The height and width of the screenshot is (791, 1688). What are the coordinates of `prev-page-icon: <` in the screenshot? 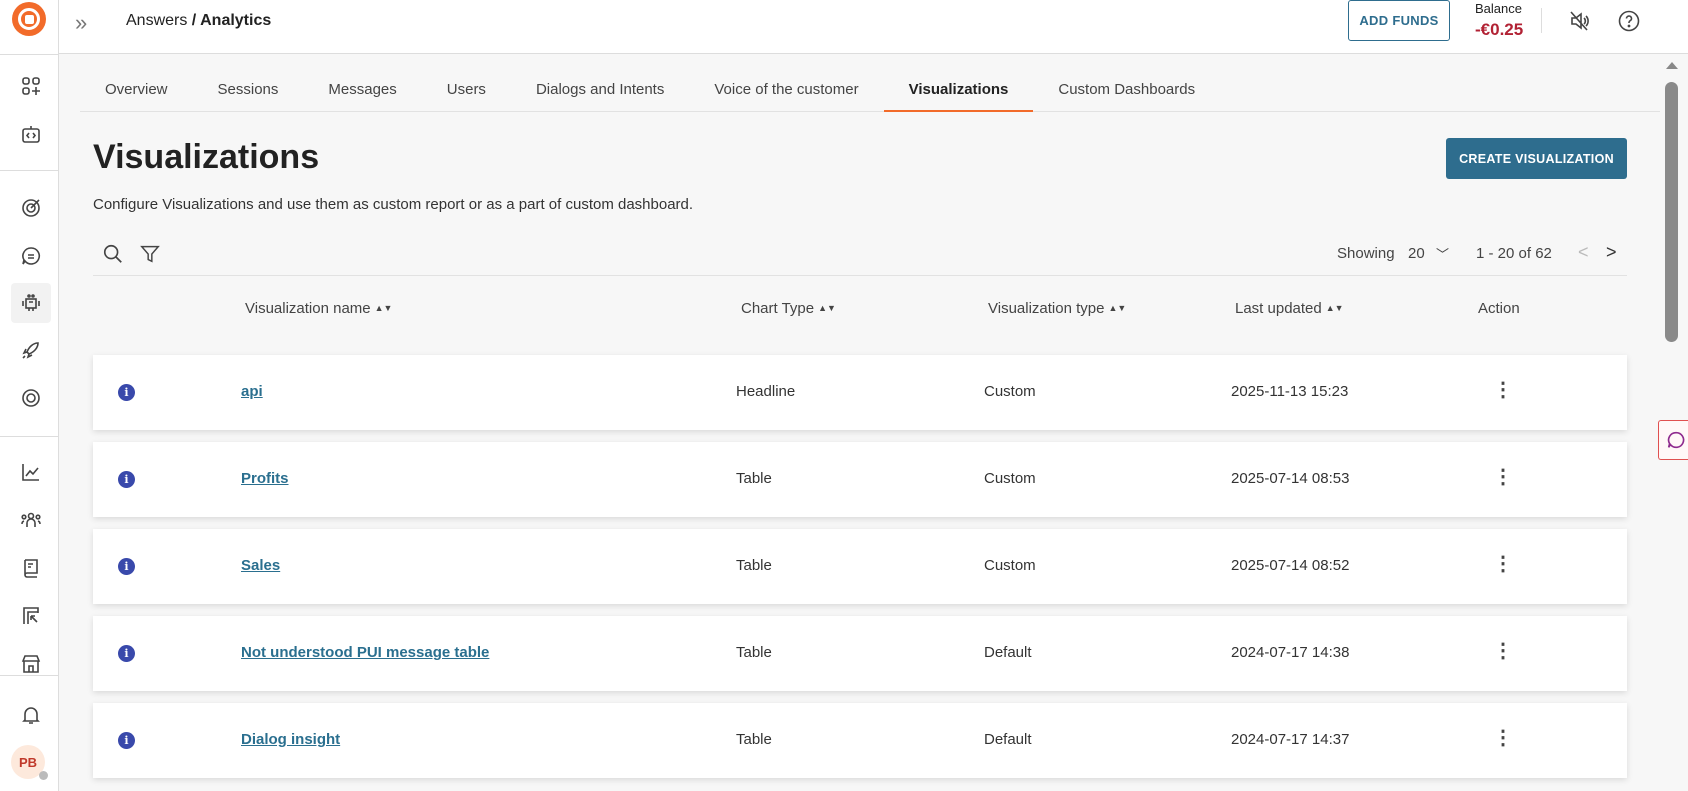 It's located at (1583, 252).